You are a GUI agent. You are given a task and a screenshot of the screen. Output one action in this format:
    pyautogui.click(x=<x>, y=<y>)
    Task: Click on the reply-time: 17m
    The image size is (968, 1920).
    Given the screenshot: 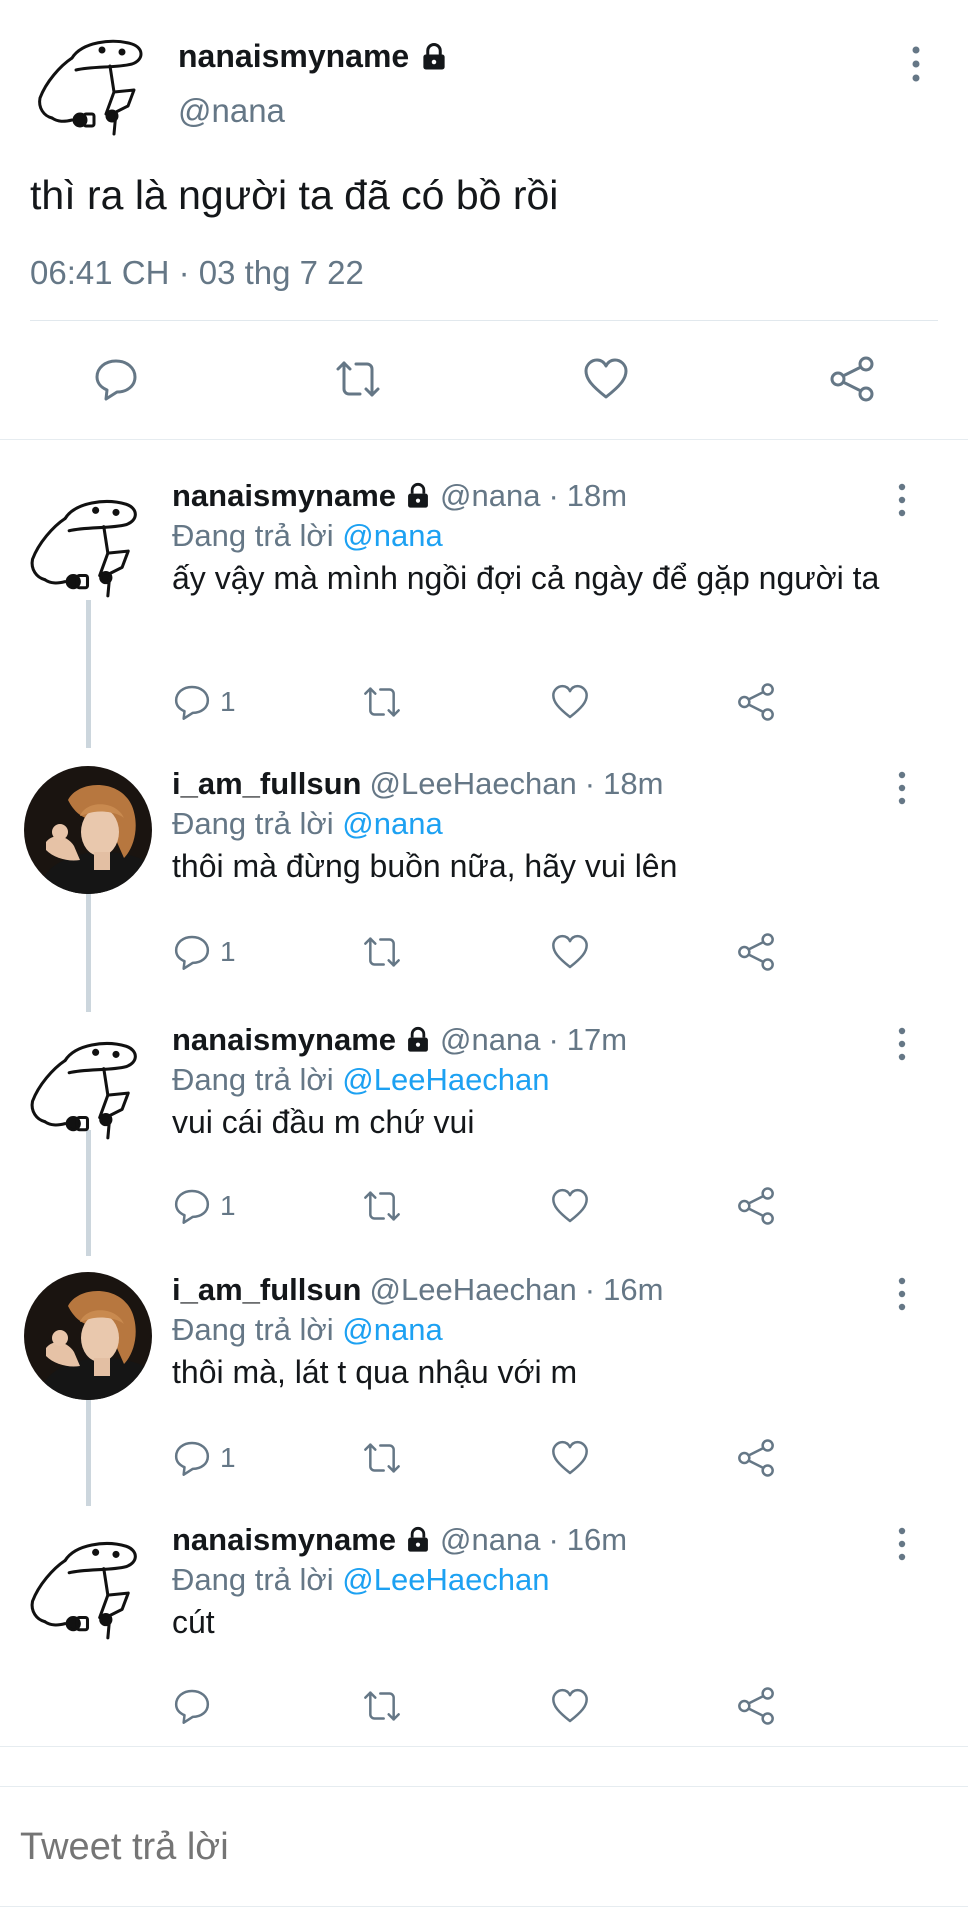 What is the action you would take?
    pyautogui.click(x=597, y=1039)
    